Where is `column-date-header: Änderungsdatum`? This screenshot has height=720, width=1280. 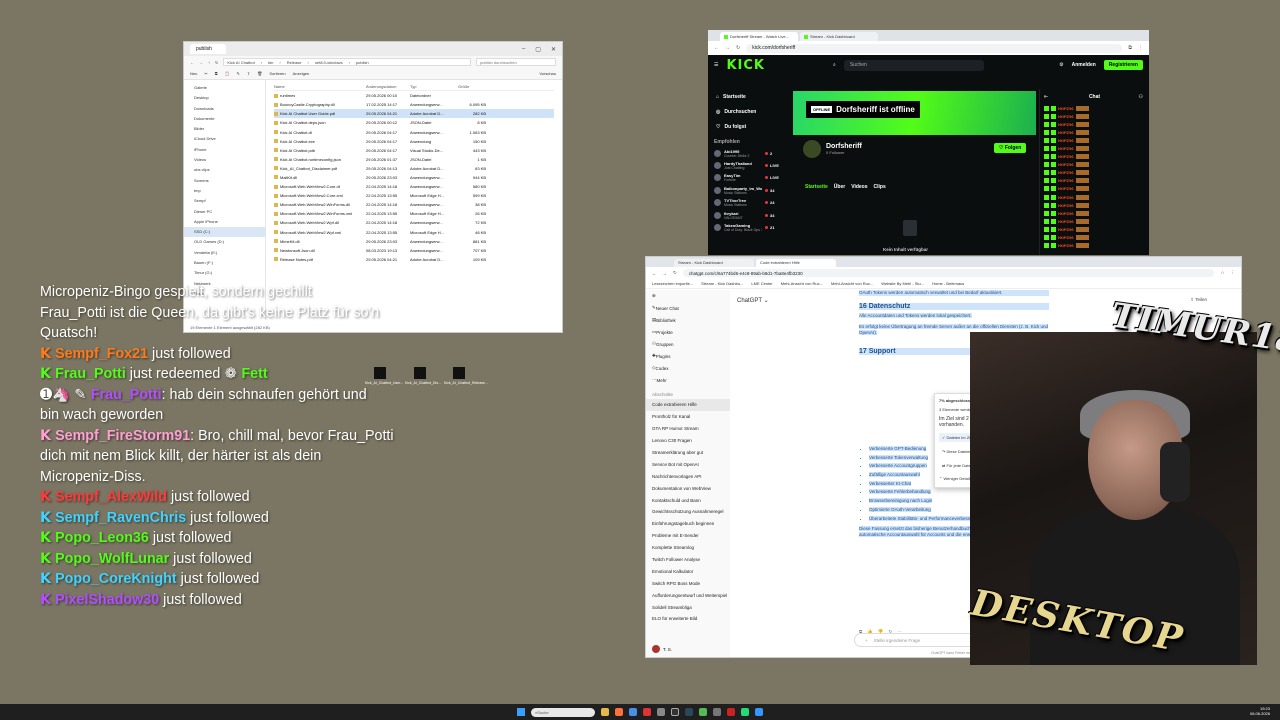 column-date-header: Änderungsdatum is located at coordinates (388, 86).